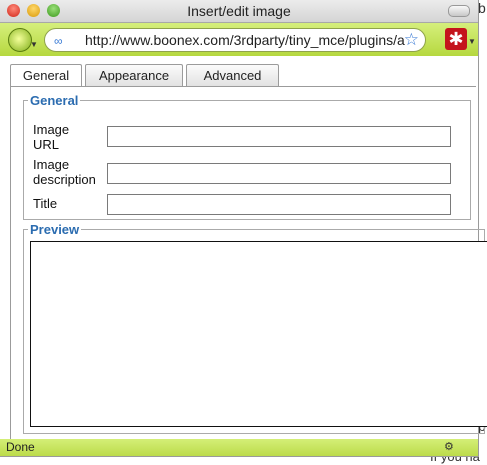 The width and height of the screenshot is (487, 465). Describe the element at coordinates (279, 204) in the screenshot. I see `title-input` at that location.